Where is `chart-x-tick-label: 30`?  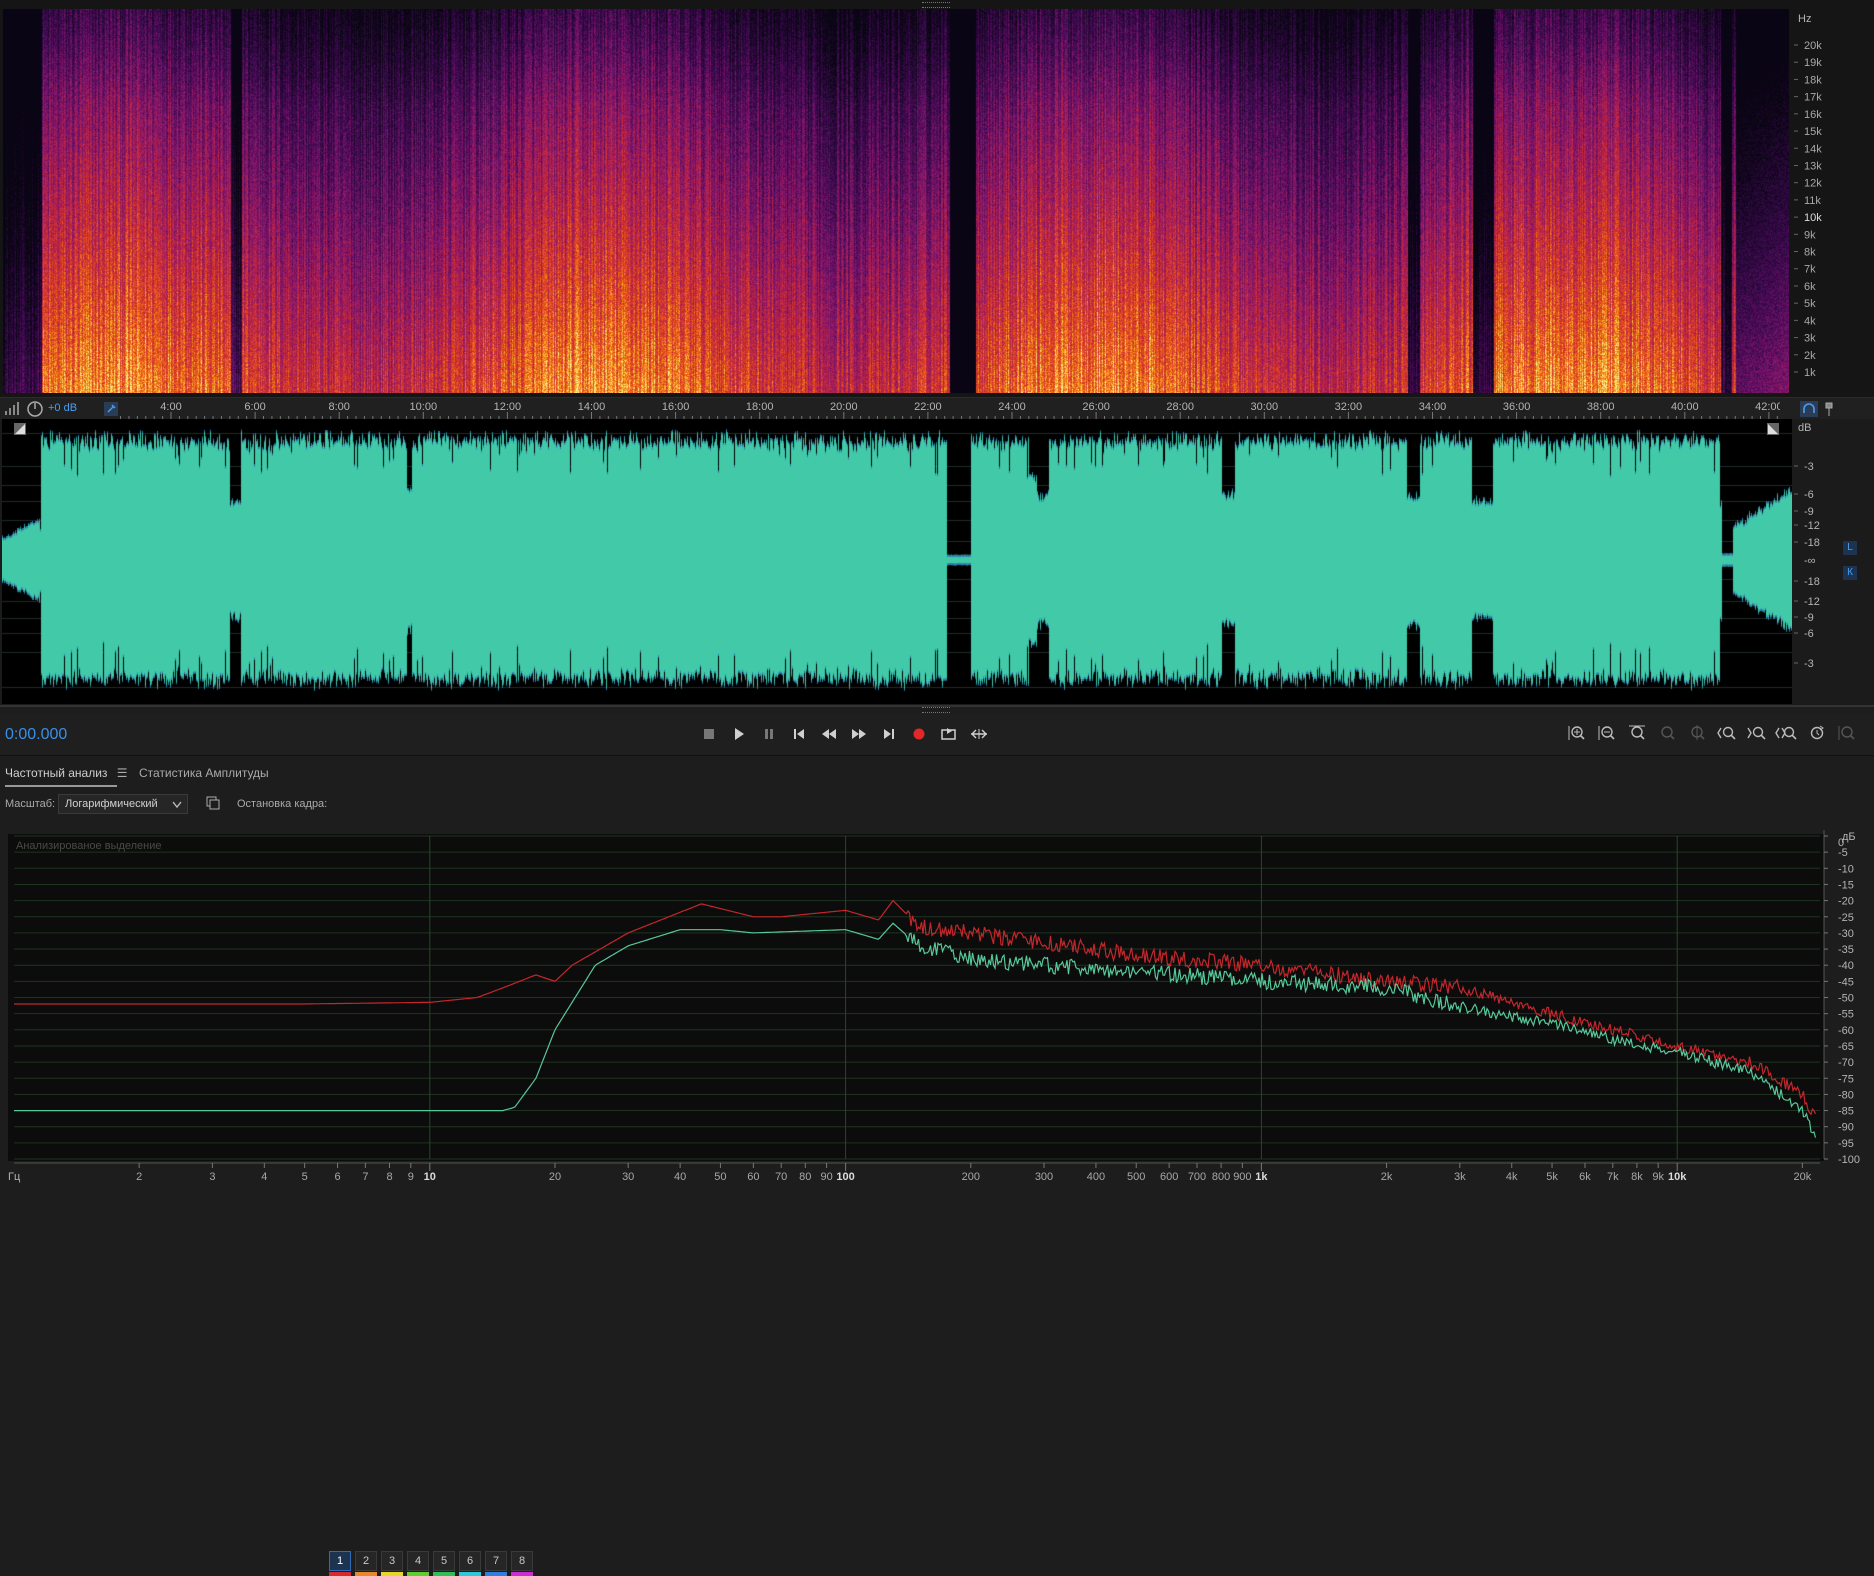 chart-x-tick-label: 30 is located at coordinates (628, 1177).